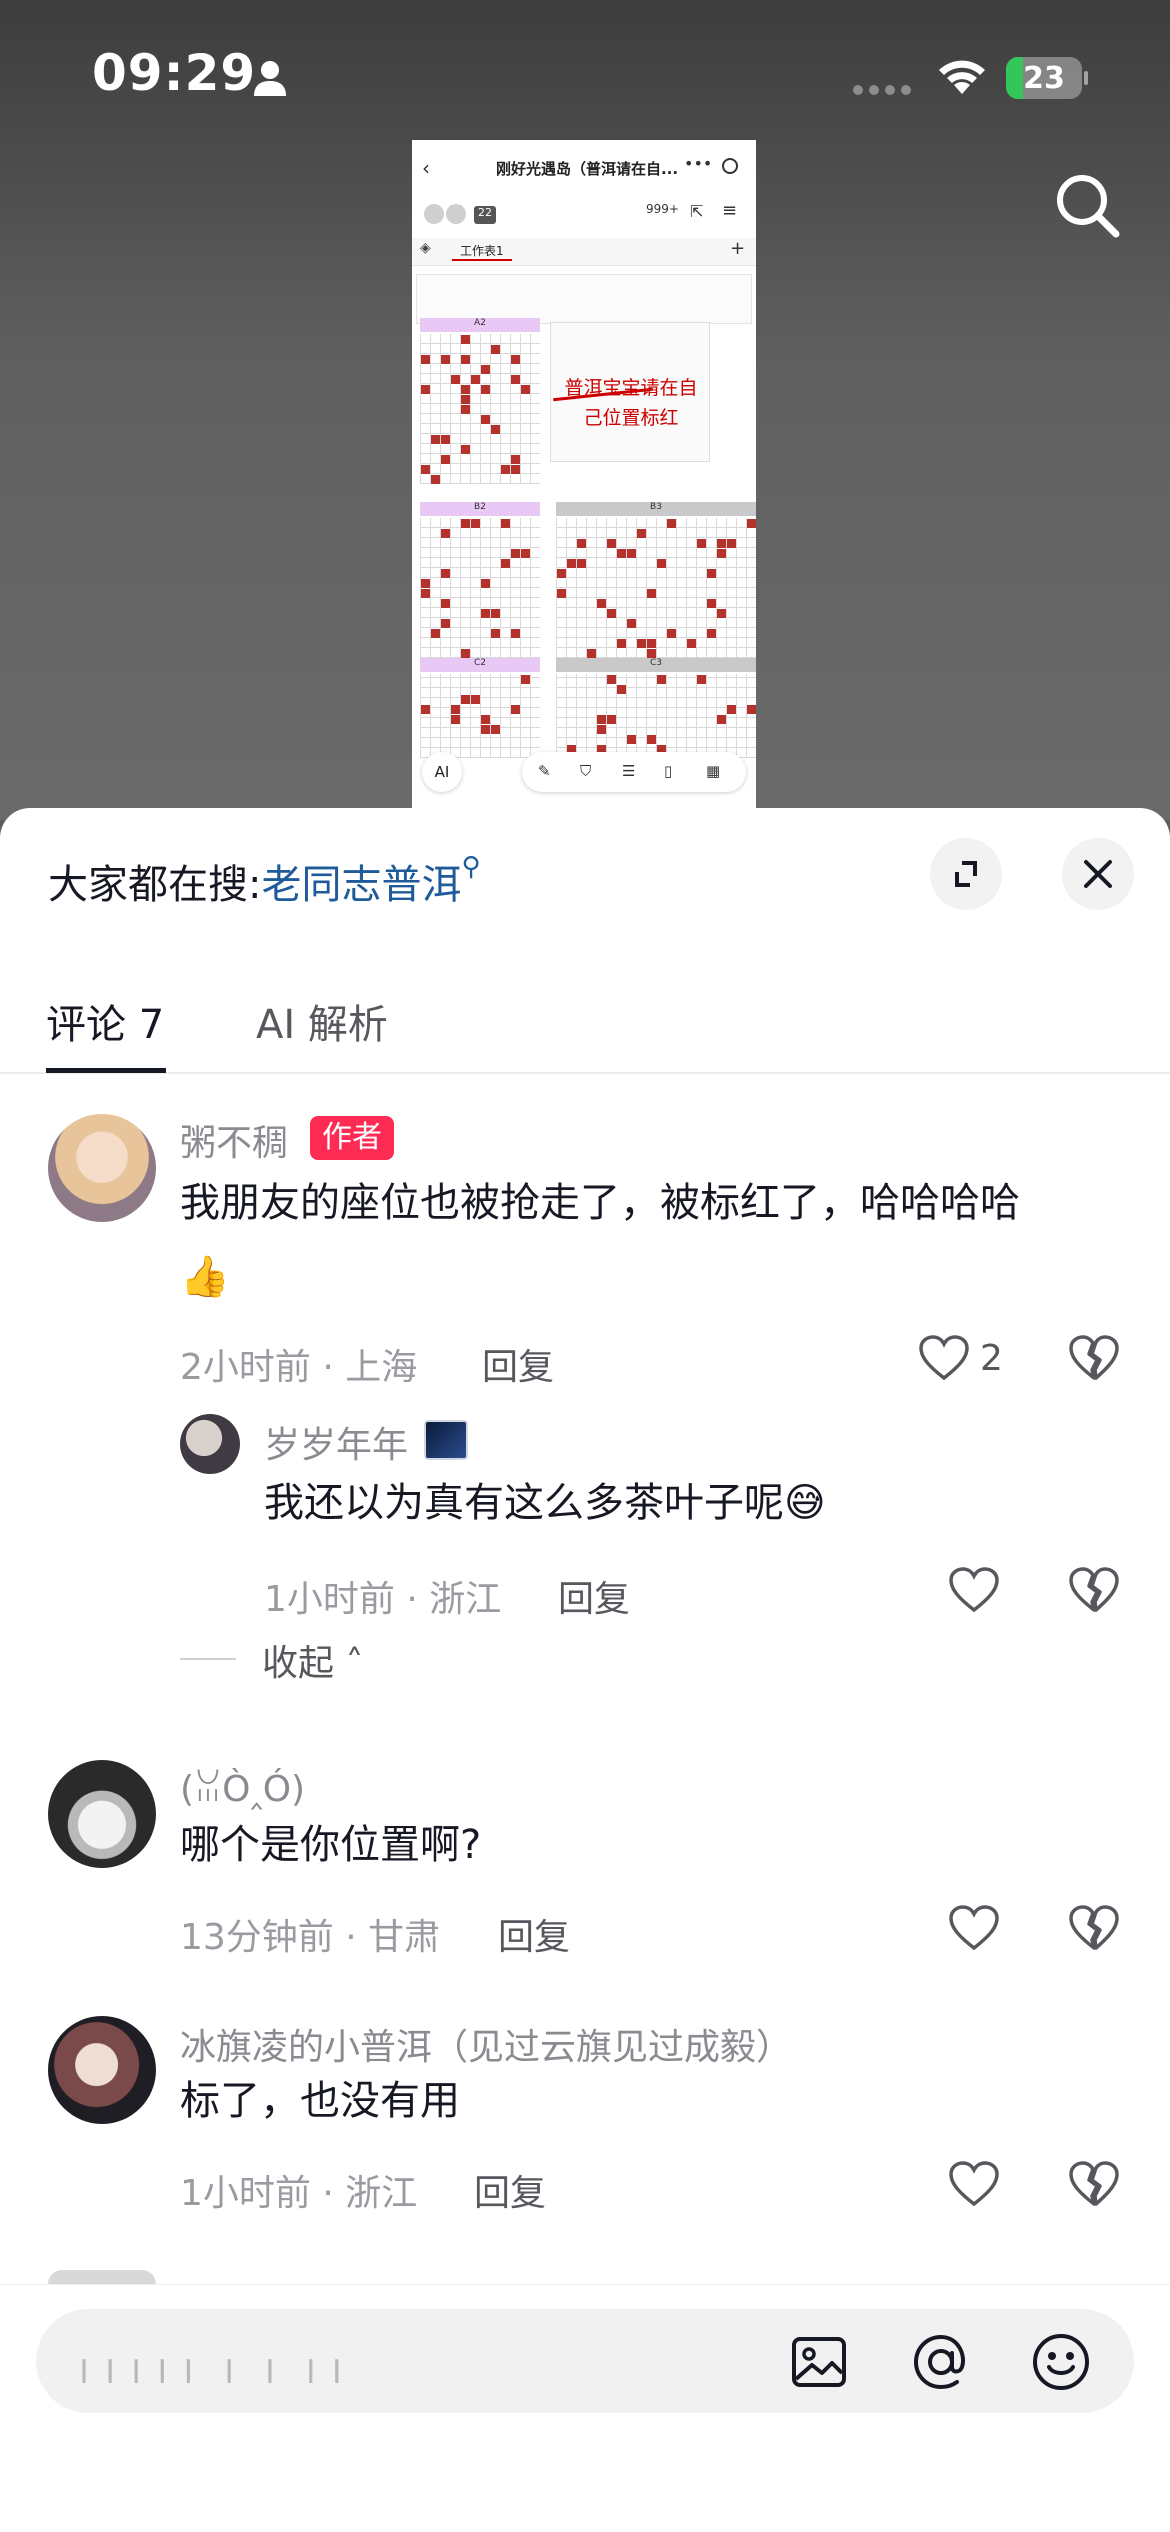 The height and width of the screenshot is (2532, 1170). I want to click on collapse-replies-button: 收起 ˄, so click(312, 1660).